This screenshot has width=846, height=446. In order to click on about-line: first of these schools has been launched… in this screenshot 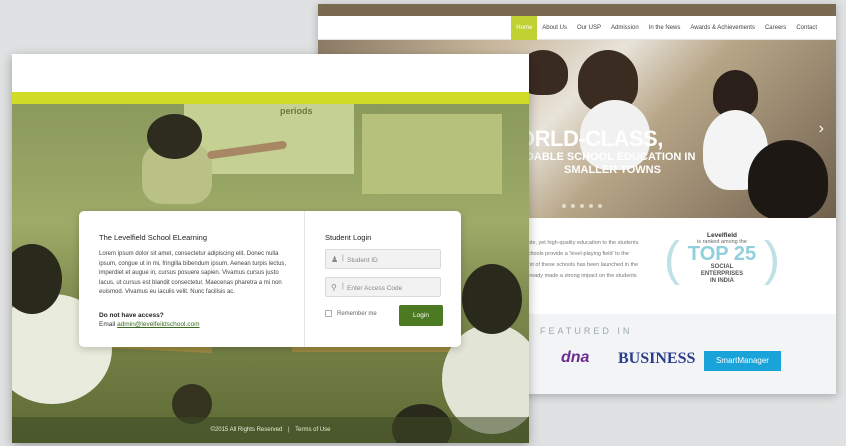, I will do `click(582, 265)`.